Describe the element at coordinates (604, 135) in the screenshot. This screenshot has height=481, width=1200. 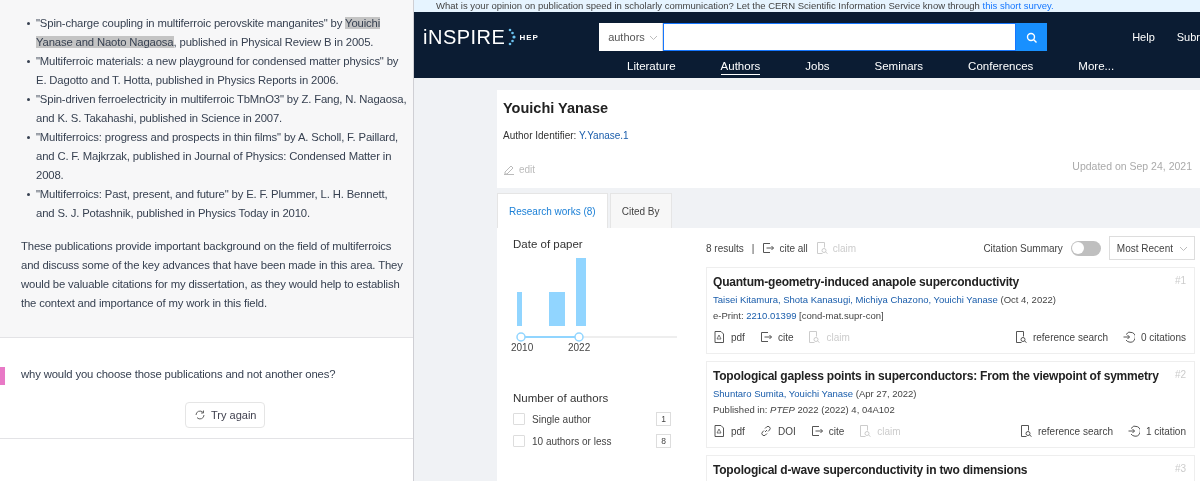
I see `identifier-link: Y.Yanase.1` at that location.